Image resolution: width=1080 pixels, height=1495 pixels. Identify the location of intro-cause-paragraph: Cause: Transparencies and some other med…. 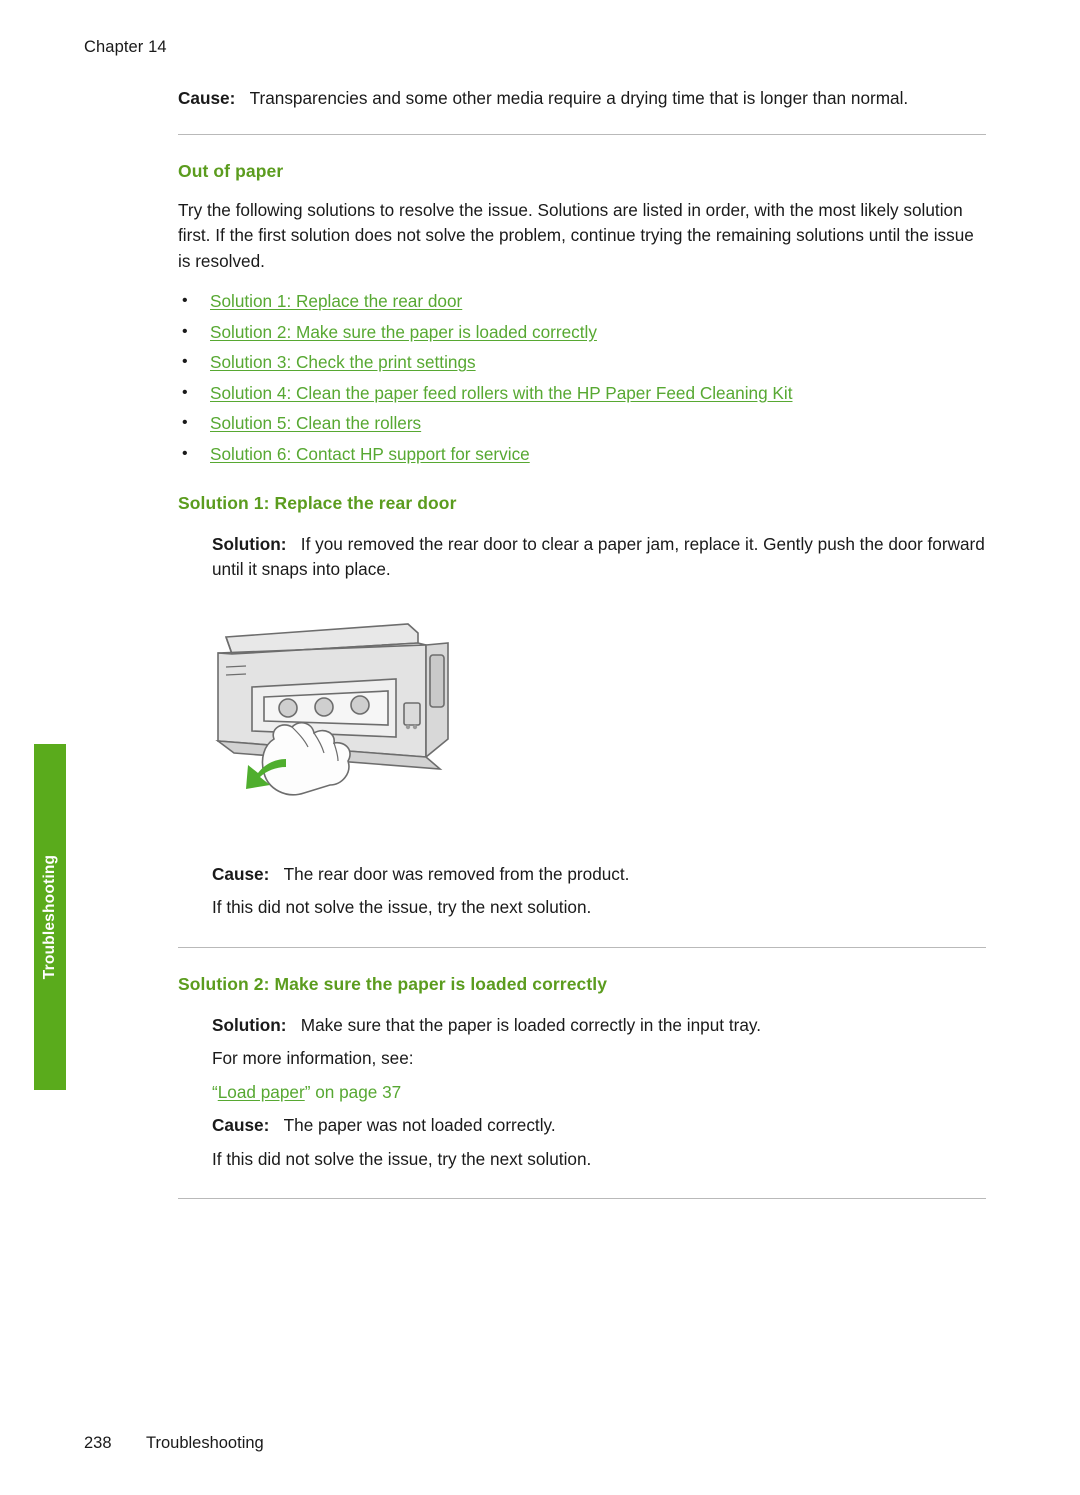
(582, 99).